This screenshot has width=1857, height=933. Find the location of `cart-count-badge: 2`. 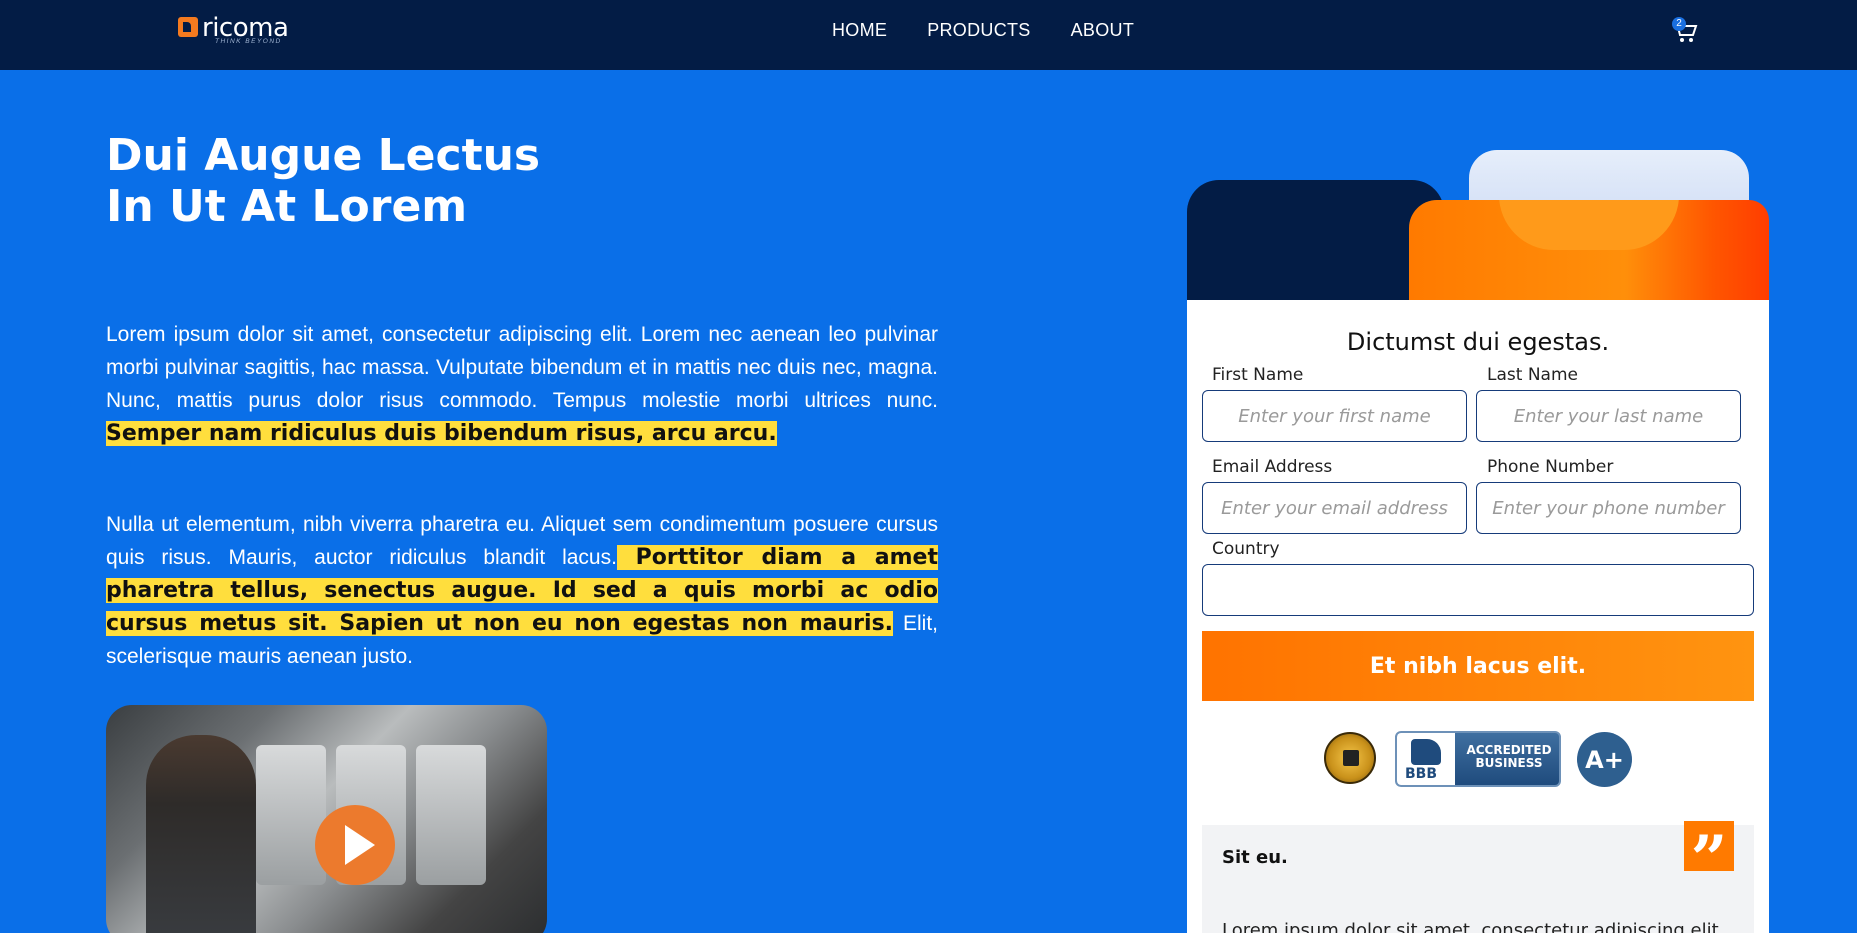

cart-count-badge: 2 is located at coordinates (1679, 24).